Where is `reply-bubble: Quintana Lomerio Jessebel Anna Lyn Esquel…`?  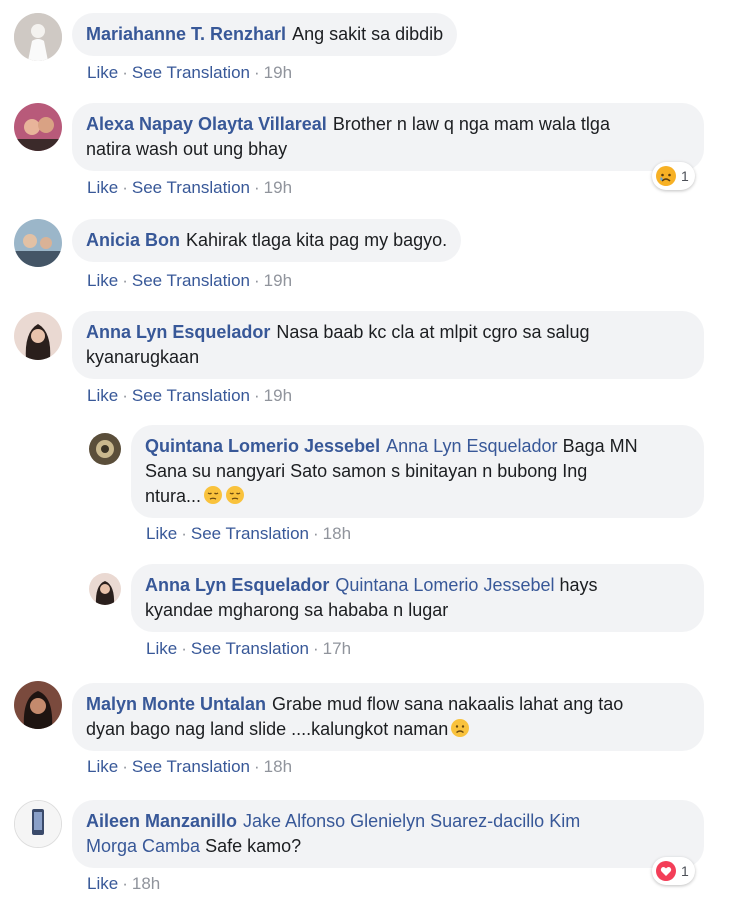
reply-bubble: Quintana Lomerio Jessebel Anna Lyn Esquel… is located at coordinates (417, 471).